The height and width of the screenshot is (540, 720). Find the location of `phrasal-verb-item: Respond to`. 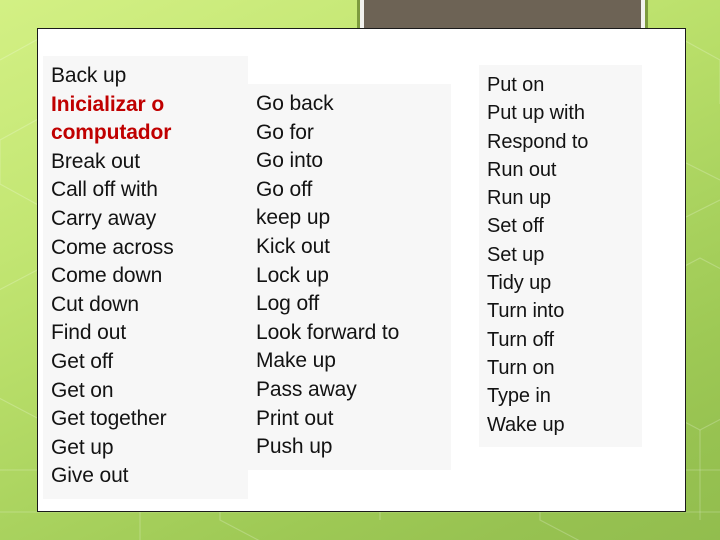

phrasal-verb-item: Respond to is located at coordinates (538, 141).